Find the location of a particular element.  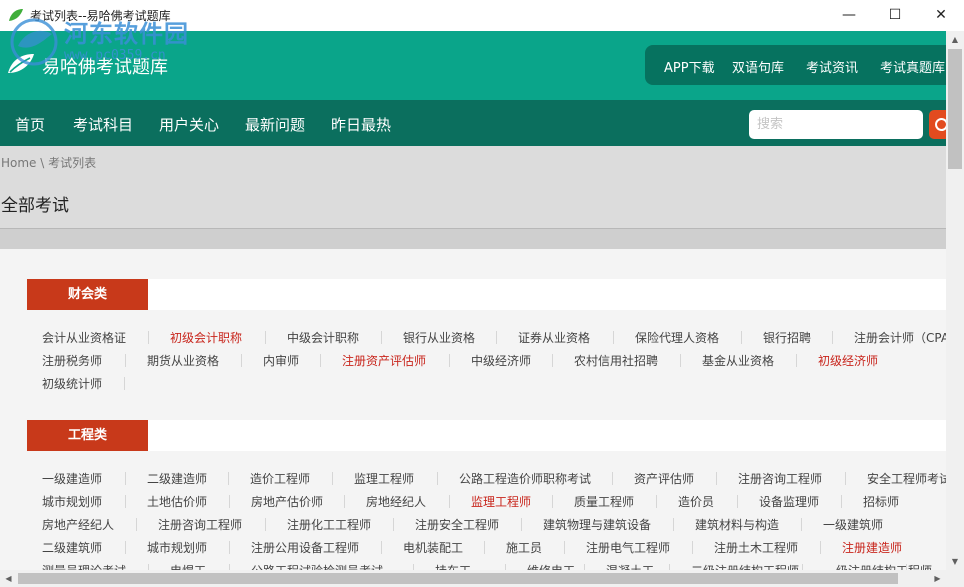

exam-link: 注册安全工程师 is located at coordinates (457, 524).